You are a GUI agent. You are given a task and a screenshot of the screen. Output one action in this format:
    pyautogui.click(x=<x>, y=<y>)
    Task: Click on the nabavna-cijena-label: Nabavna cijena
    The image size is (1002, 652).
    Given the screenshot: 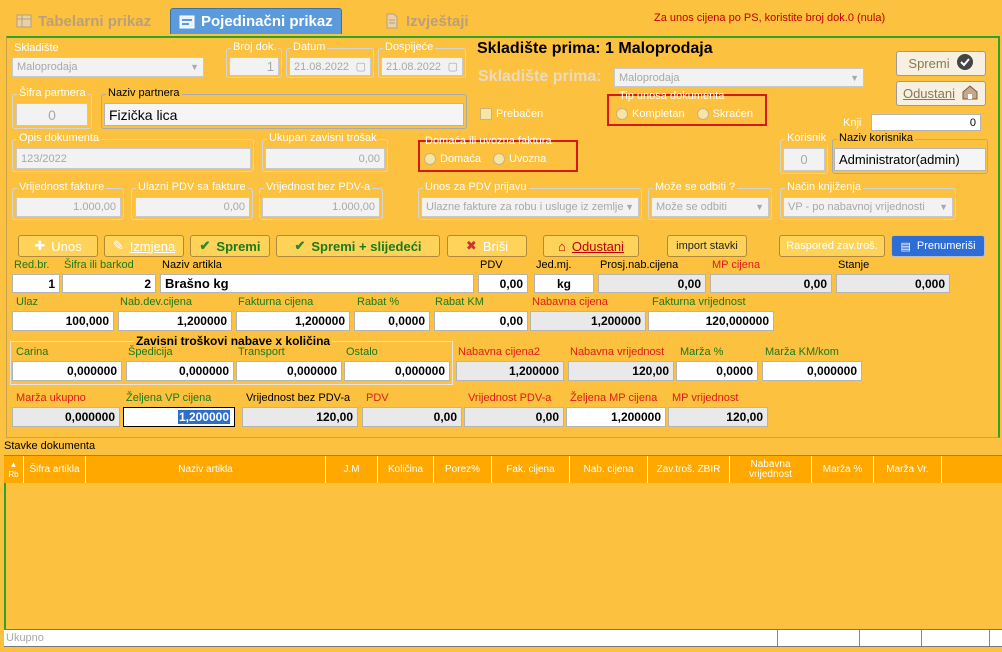 What is the action you would take?
    pyautogui.click(x=570, y=302)
    